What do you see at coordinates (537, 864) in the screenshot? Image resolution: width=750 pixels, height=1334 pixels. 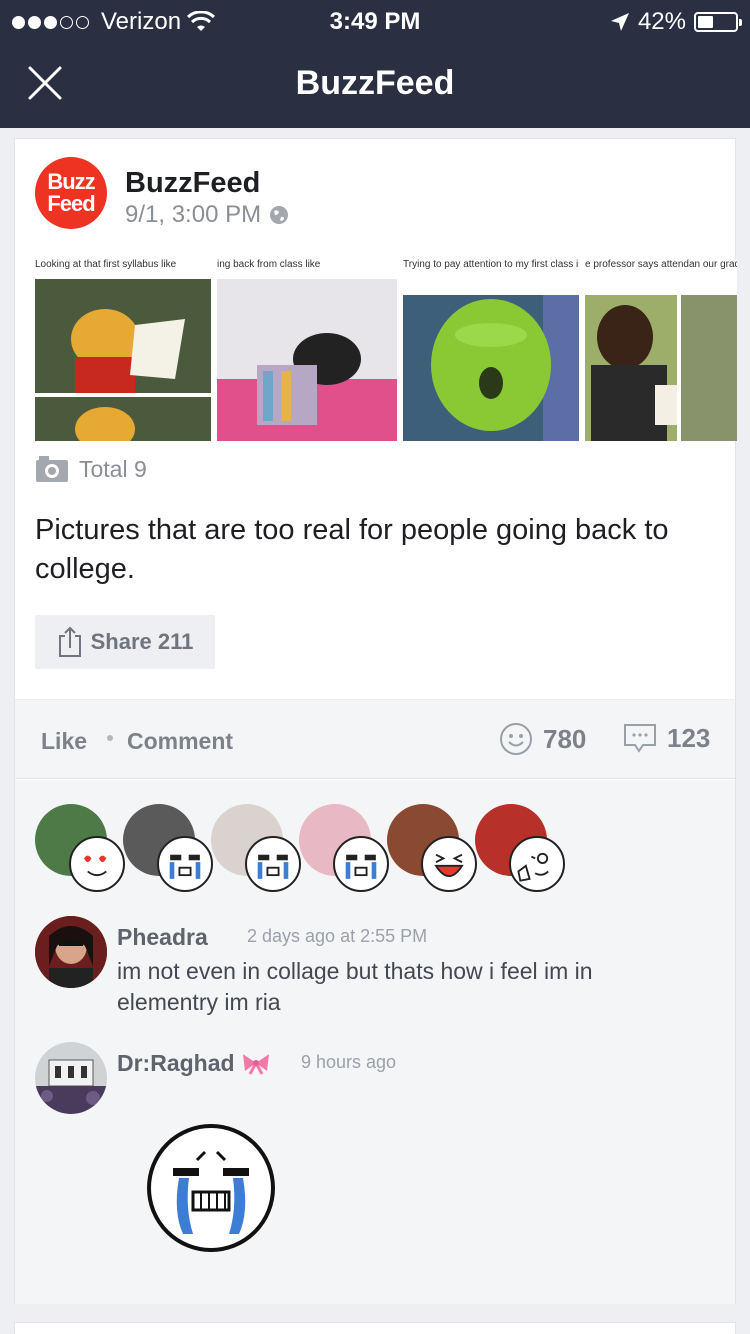 I see `thumbs-up-sticker-icon` at bounding box center [537, 864].